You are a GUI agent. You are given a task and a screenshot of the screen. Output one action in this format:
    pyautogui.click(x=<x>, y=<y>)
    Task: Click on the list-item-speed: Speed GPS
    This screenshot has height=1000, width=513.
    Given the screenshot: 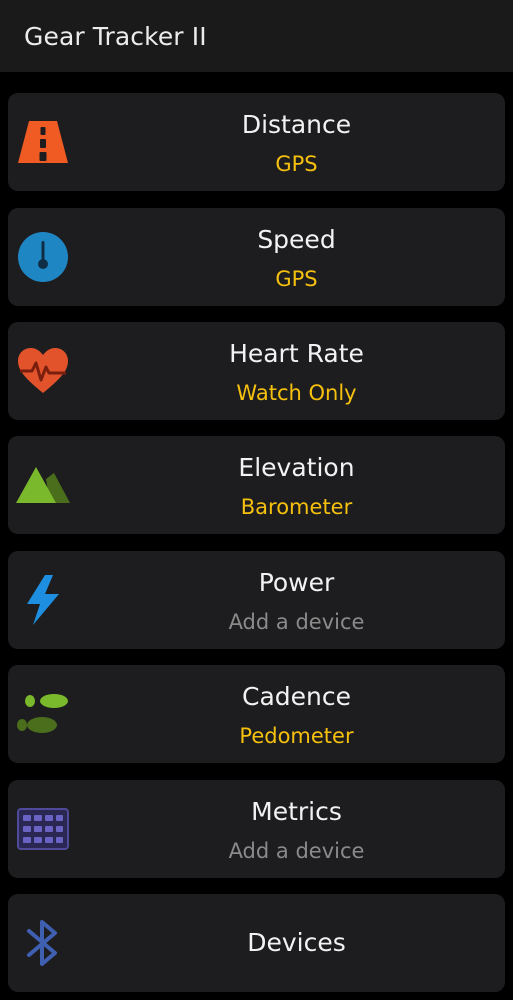 What is the action you would take?
    pyautogui.click(x=256, y=257)
    